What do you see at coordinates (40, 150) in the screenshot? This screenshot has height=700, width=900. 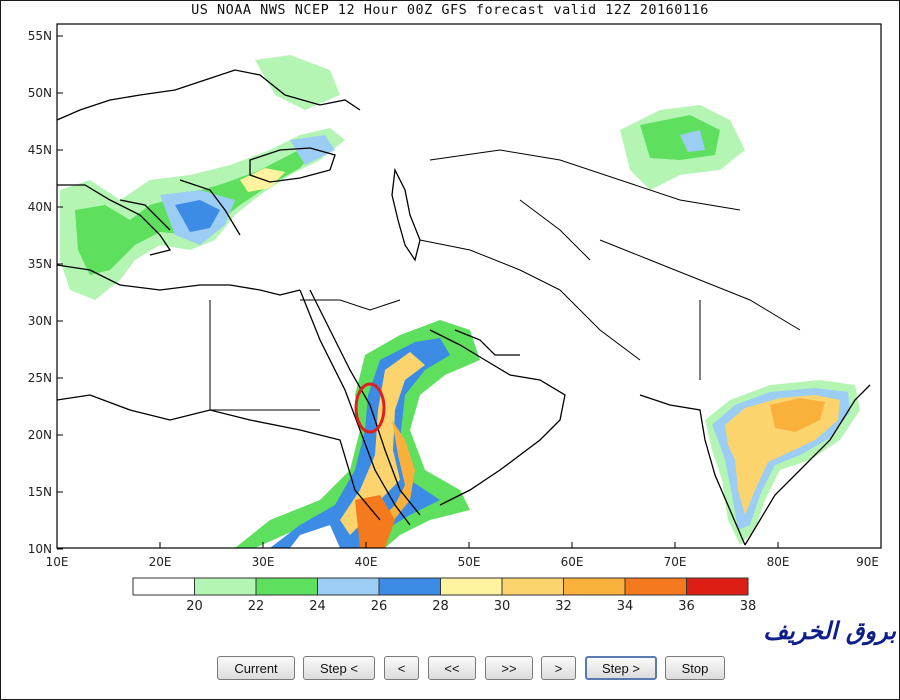 I see `lat-label: 45N` at bounding box center [40, 150].